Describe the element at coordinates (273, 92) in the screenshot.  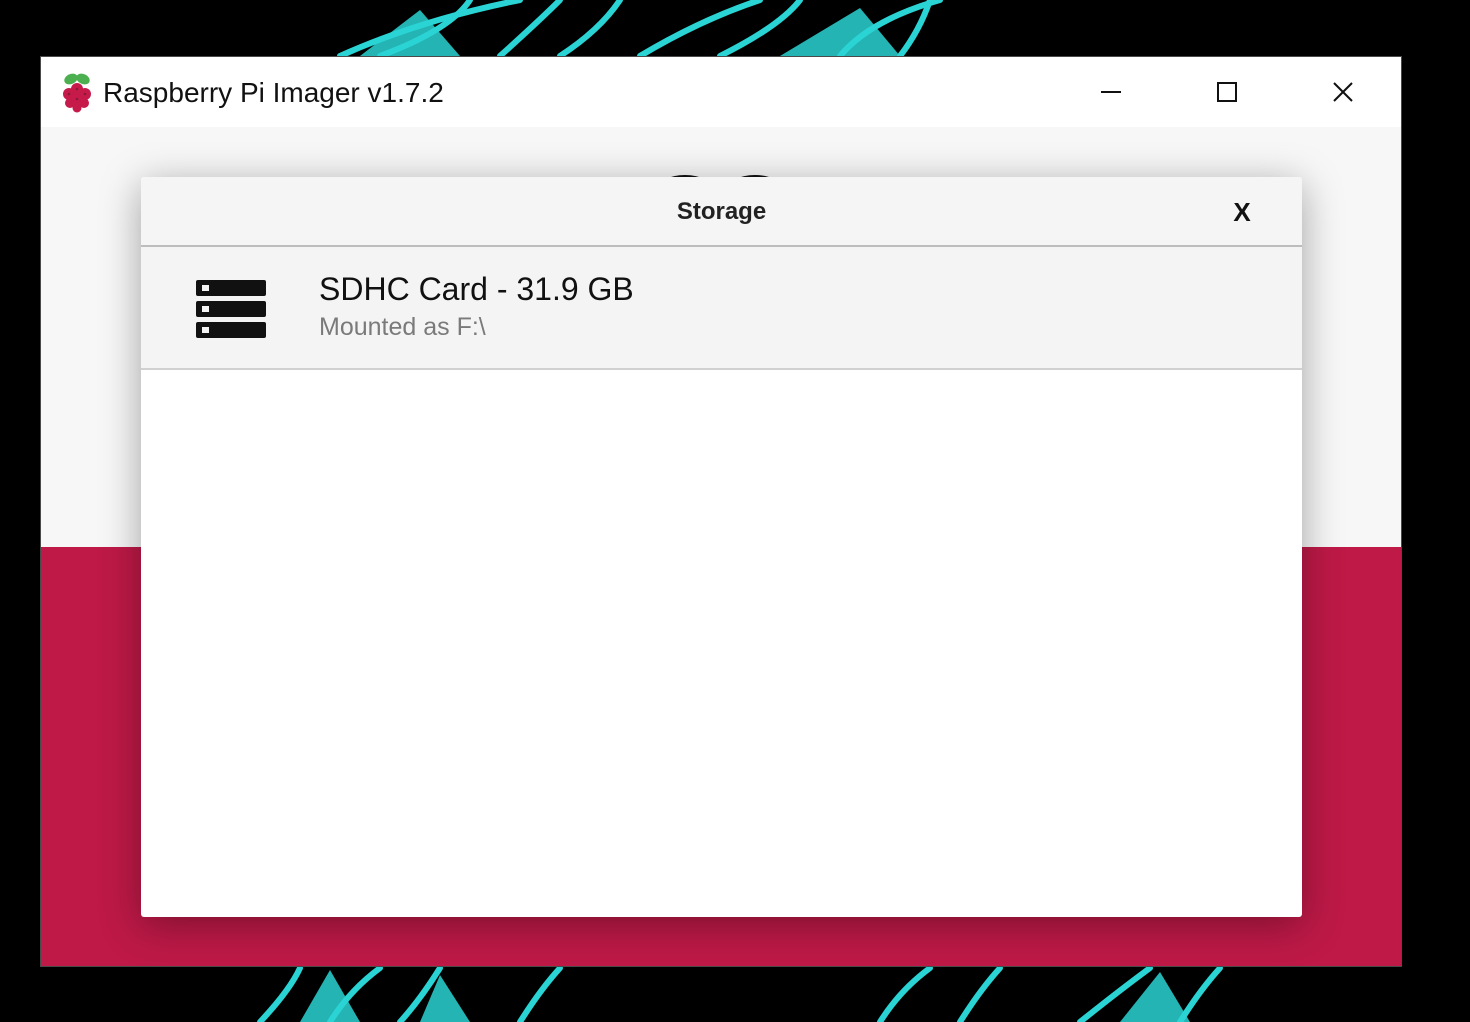
I see `window-title: Raspberry Pi Imager v1.7.2` at that location.